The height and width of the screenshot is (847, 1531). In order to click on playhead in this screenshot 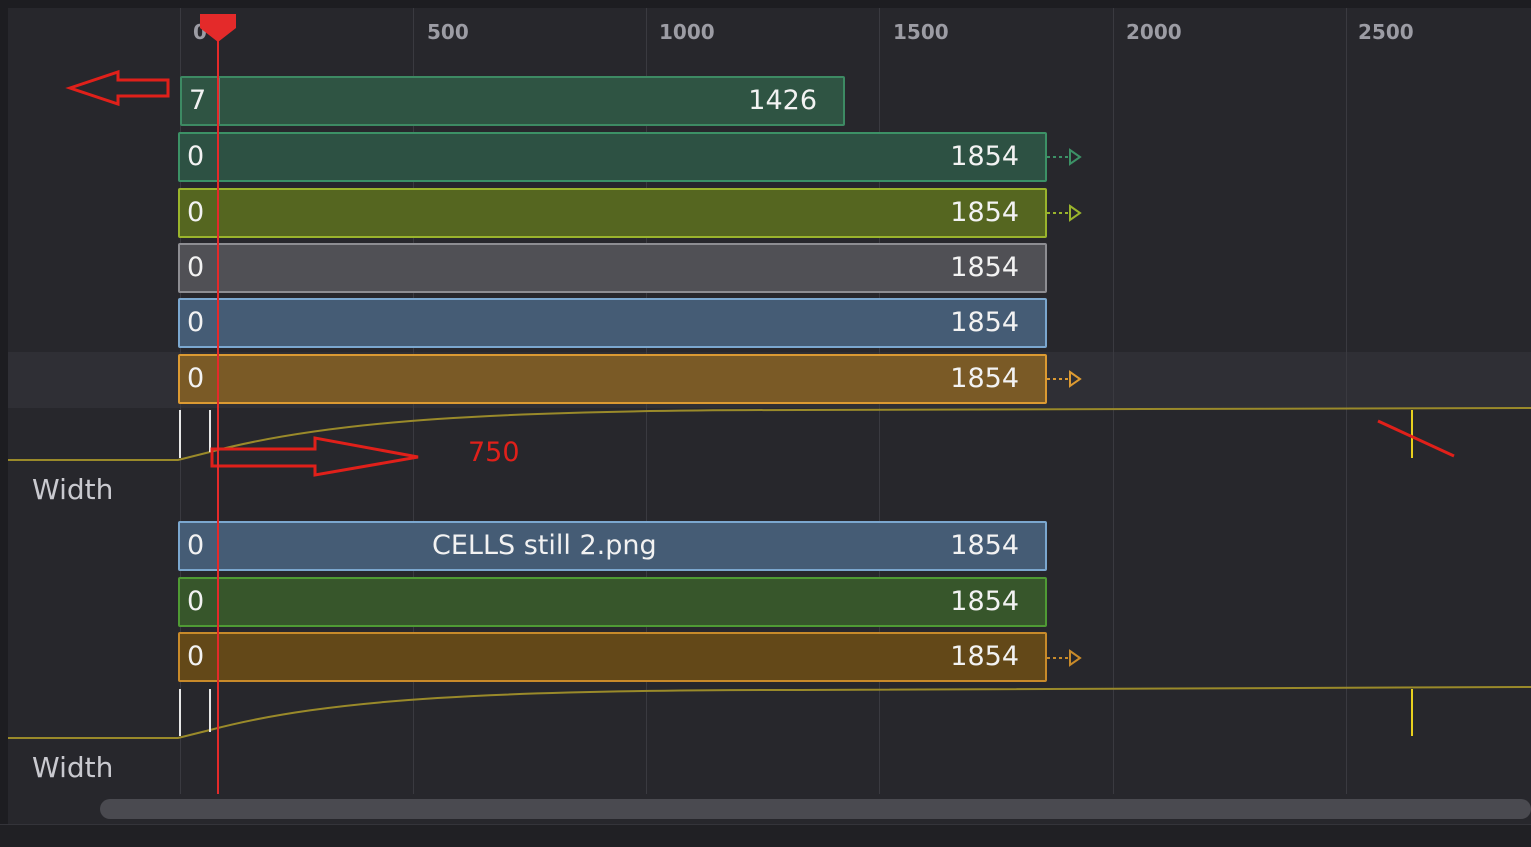, I will do `click(218, 404)`.